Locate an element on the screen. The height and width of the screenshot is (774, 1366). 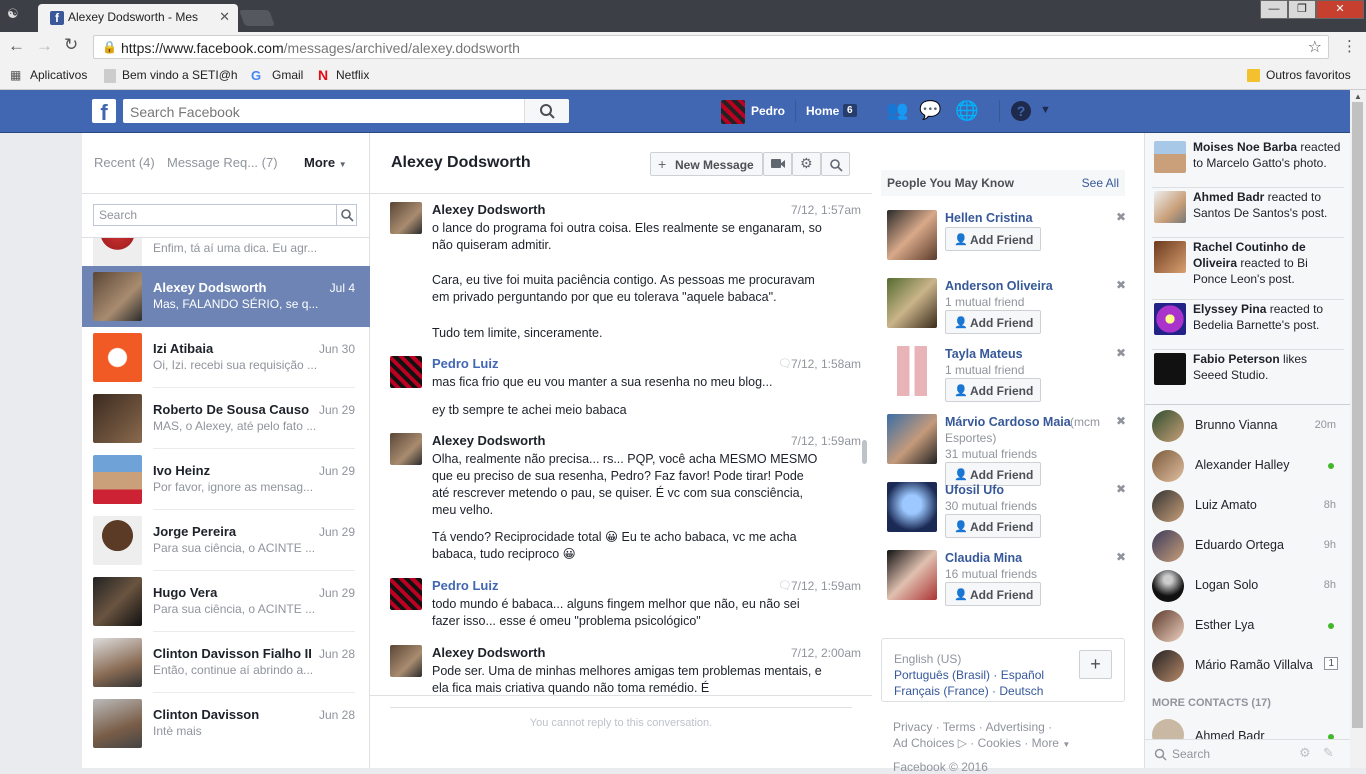
language-links: Français (France) · Deutsch is located at coordinates (968, 691).